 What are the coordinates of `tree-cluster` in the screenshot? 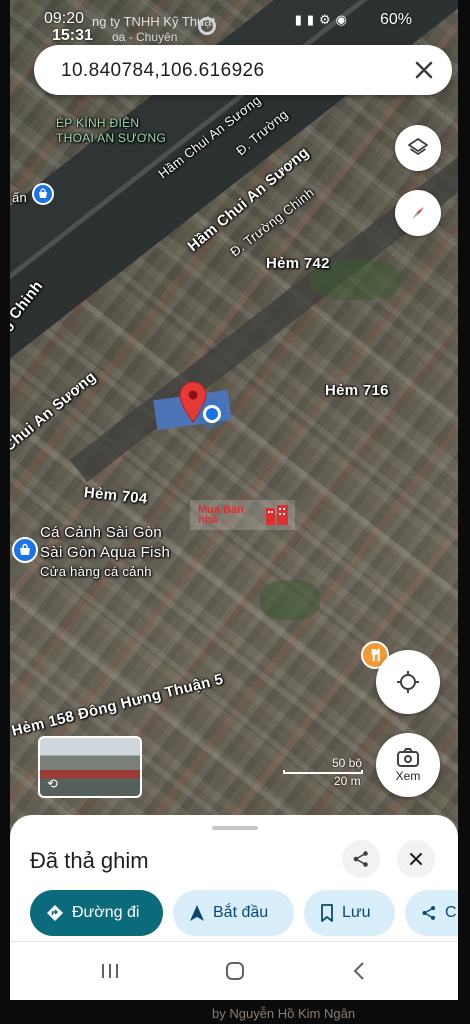 It's located at (290, 600).